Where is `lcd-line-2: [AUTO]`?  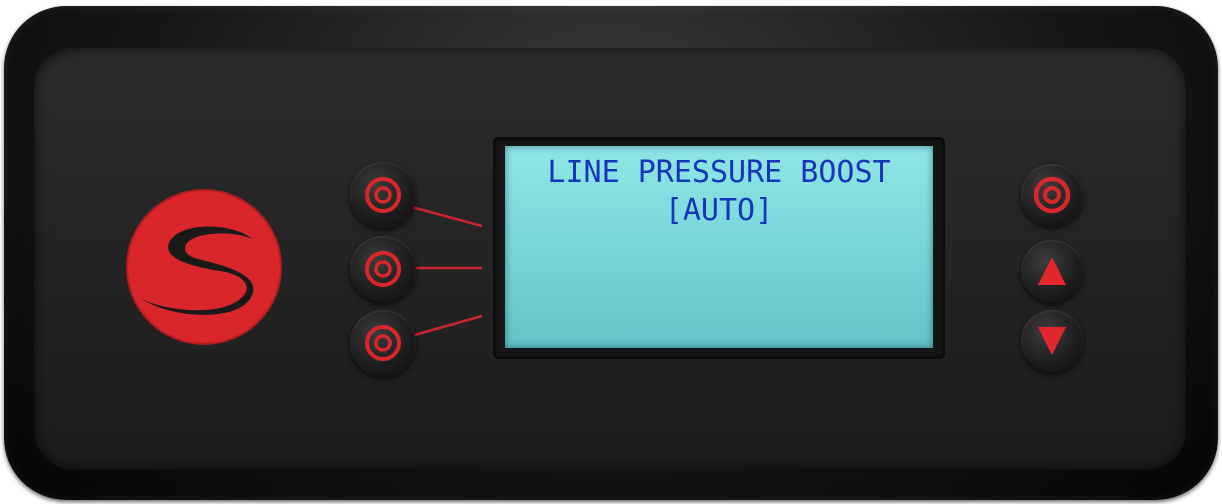 lcd-line-2: [AUTO] is located at coordinates (719, 210).